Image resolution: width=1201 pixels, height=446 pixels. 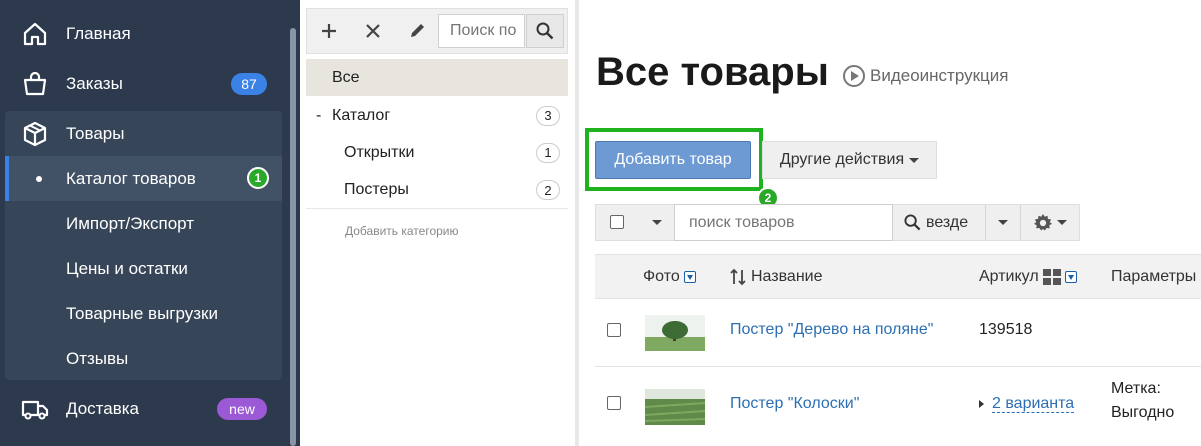 What do you see at coordinates (143, 358) in the screenshot?
I see `sidebar-item-reviews: Отзывы` at bounding box center [143, 358].